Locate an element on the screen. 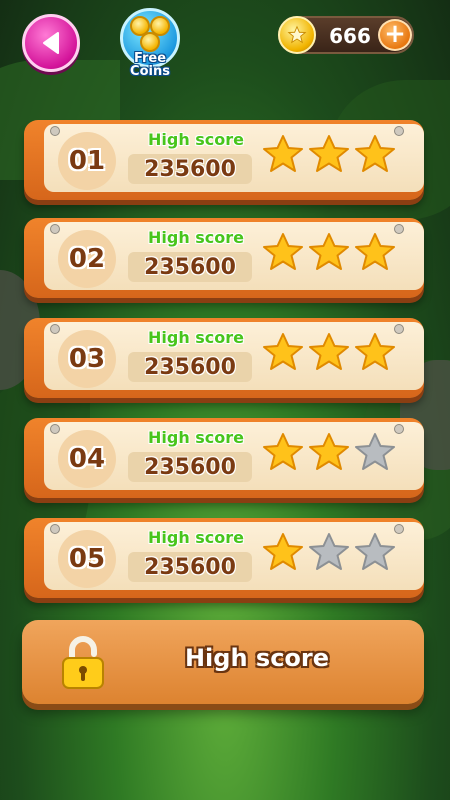  level-row: 05 High score 235600 is located at coordinates (224, 558).